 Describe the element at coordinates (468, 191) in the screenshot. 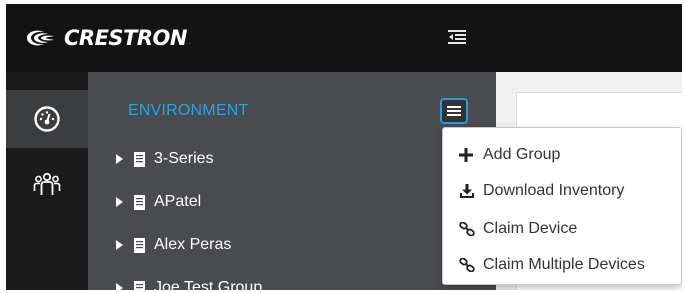

I see `download-icon` at that location.